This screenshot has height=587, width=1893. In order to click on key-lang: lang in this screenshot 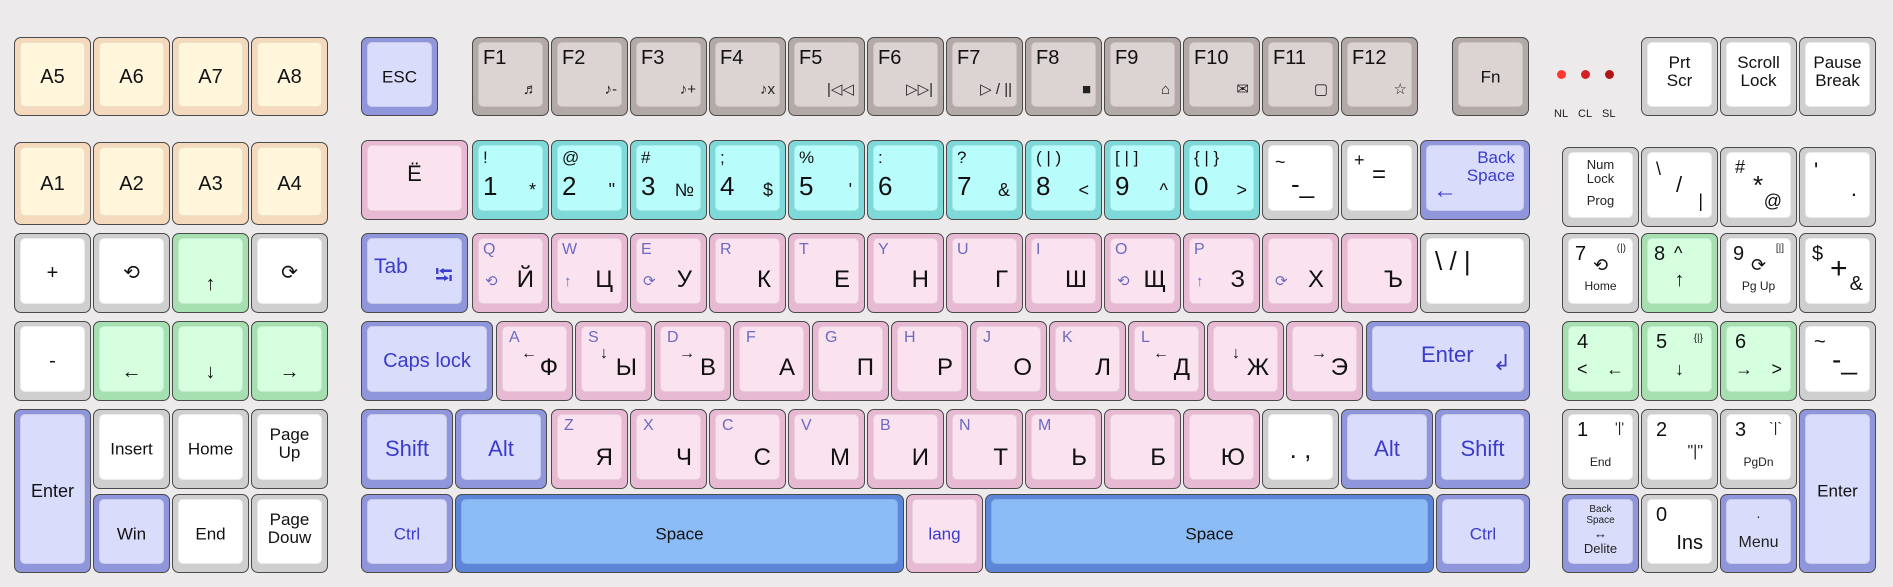, I will do `click(944, 533)`.